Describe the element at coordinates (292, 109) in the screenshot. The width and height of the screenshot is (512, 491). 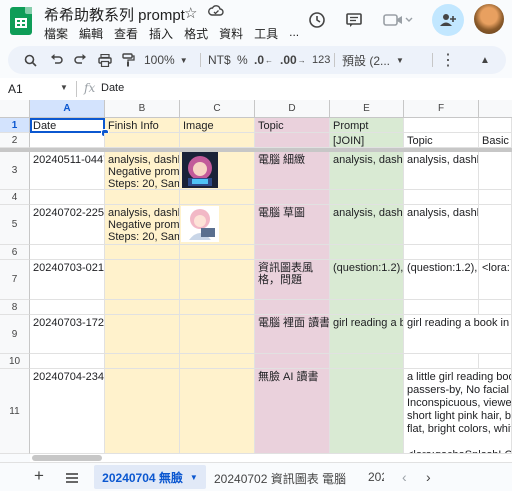
I see `column-header-d: D` at that location.